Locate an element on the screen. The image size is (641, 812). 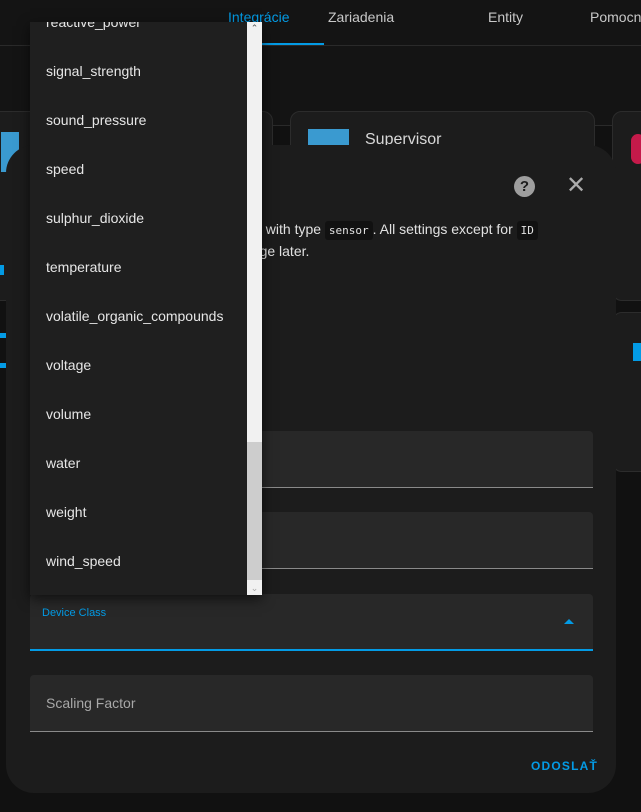
device-class-label: Device Class is located at coordinates (74, 613).